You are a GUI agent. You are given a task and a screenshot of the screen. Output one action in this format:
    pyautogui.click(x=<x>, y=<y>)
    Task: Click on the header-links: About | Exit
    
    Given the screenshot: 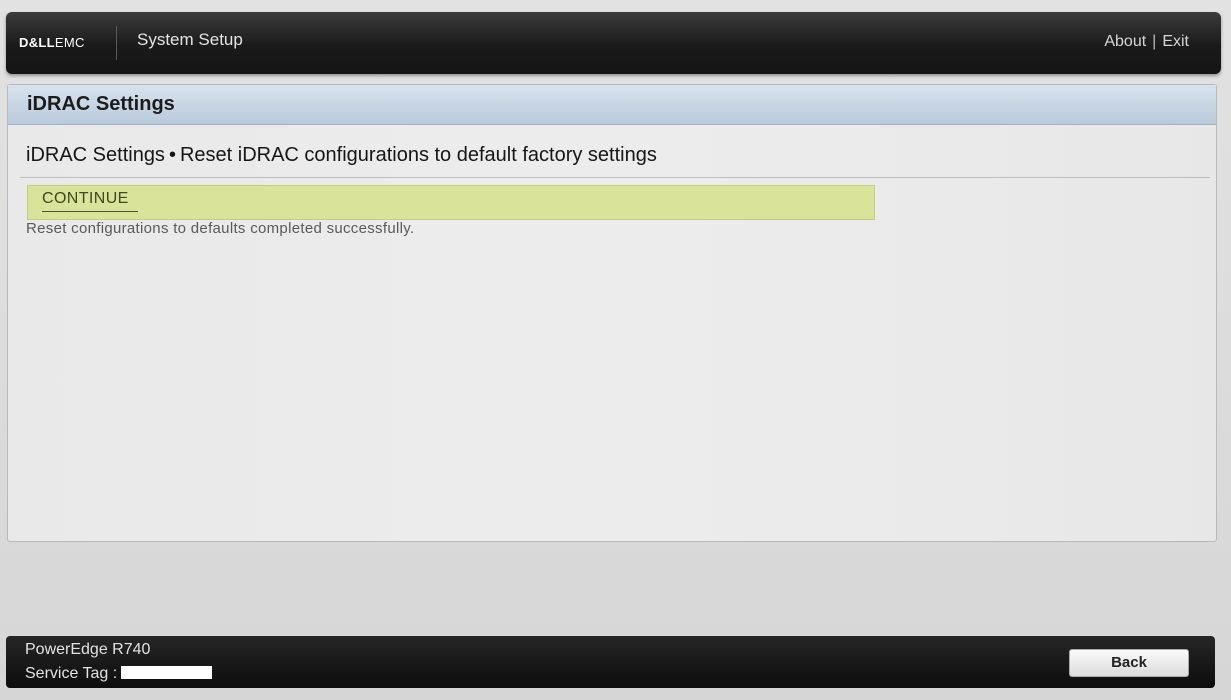 What is the action you would take?
    pyautogui.click(x=1146, y=42)
    